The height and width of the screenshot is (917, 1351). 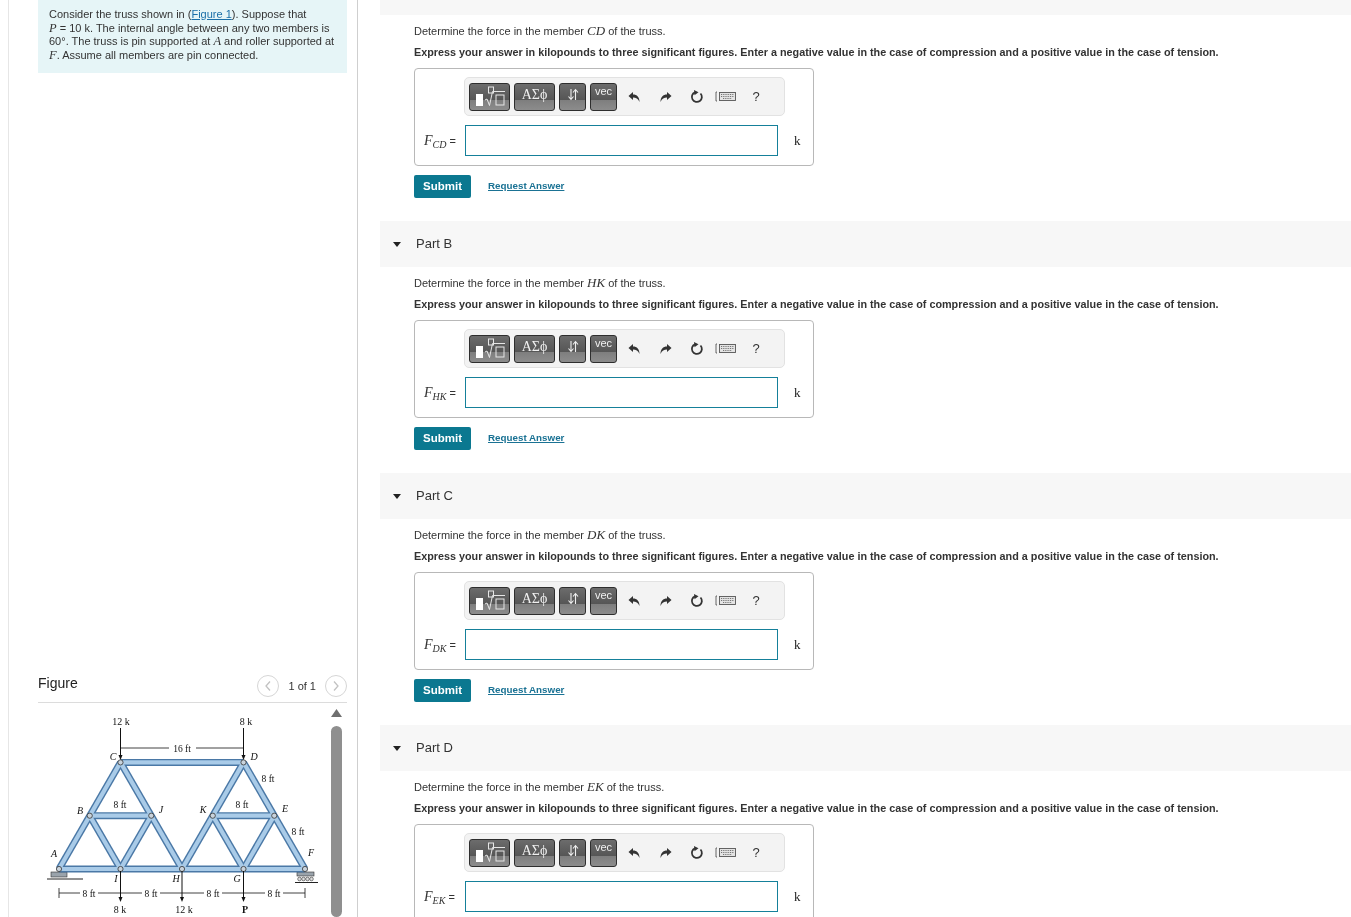 What do you see at coordinates (434, 244) in the screenshot?
I see `part-title: Part B` at bounding box center [434, 244].